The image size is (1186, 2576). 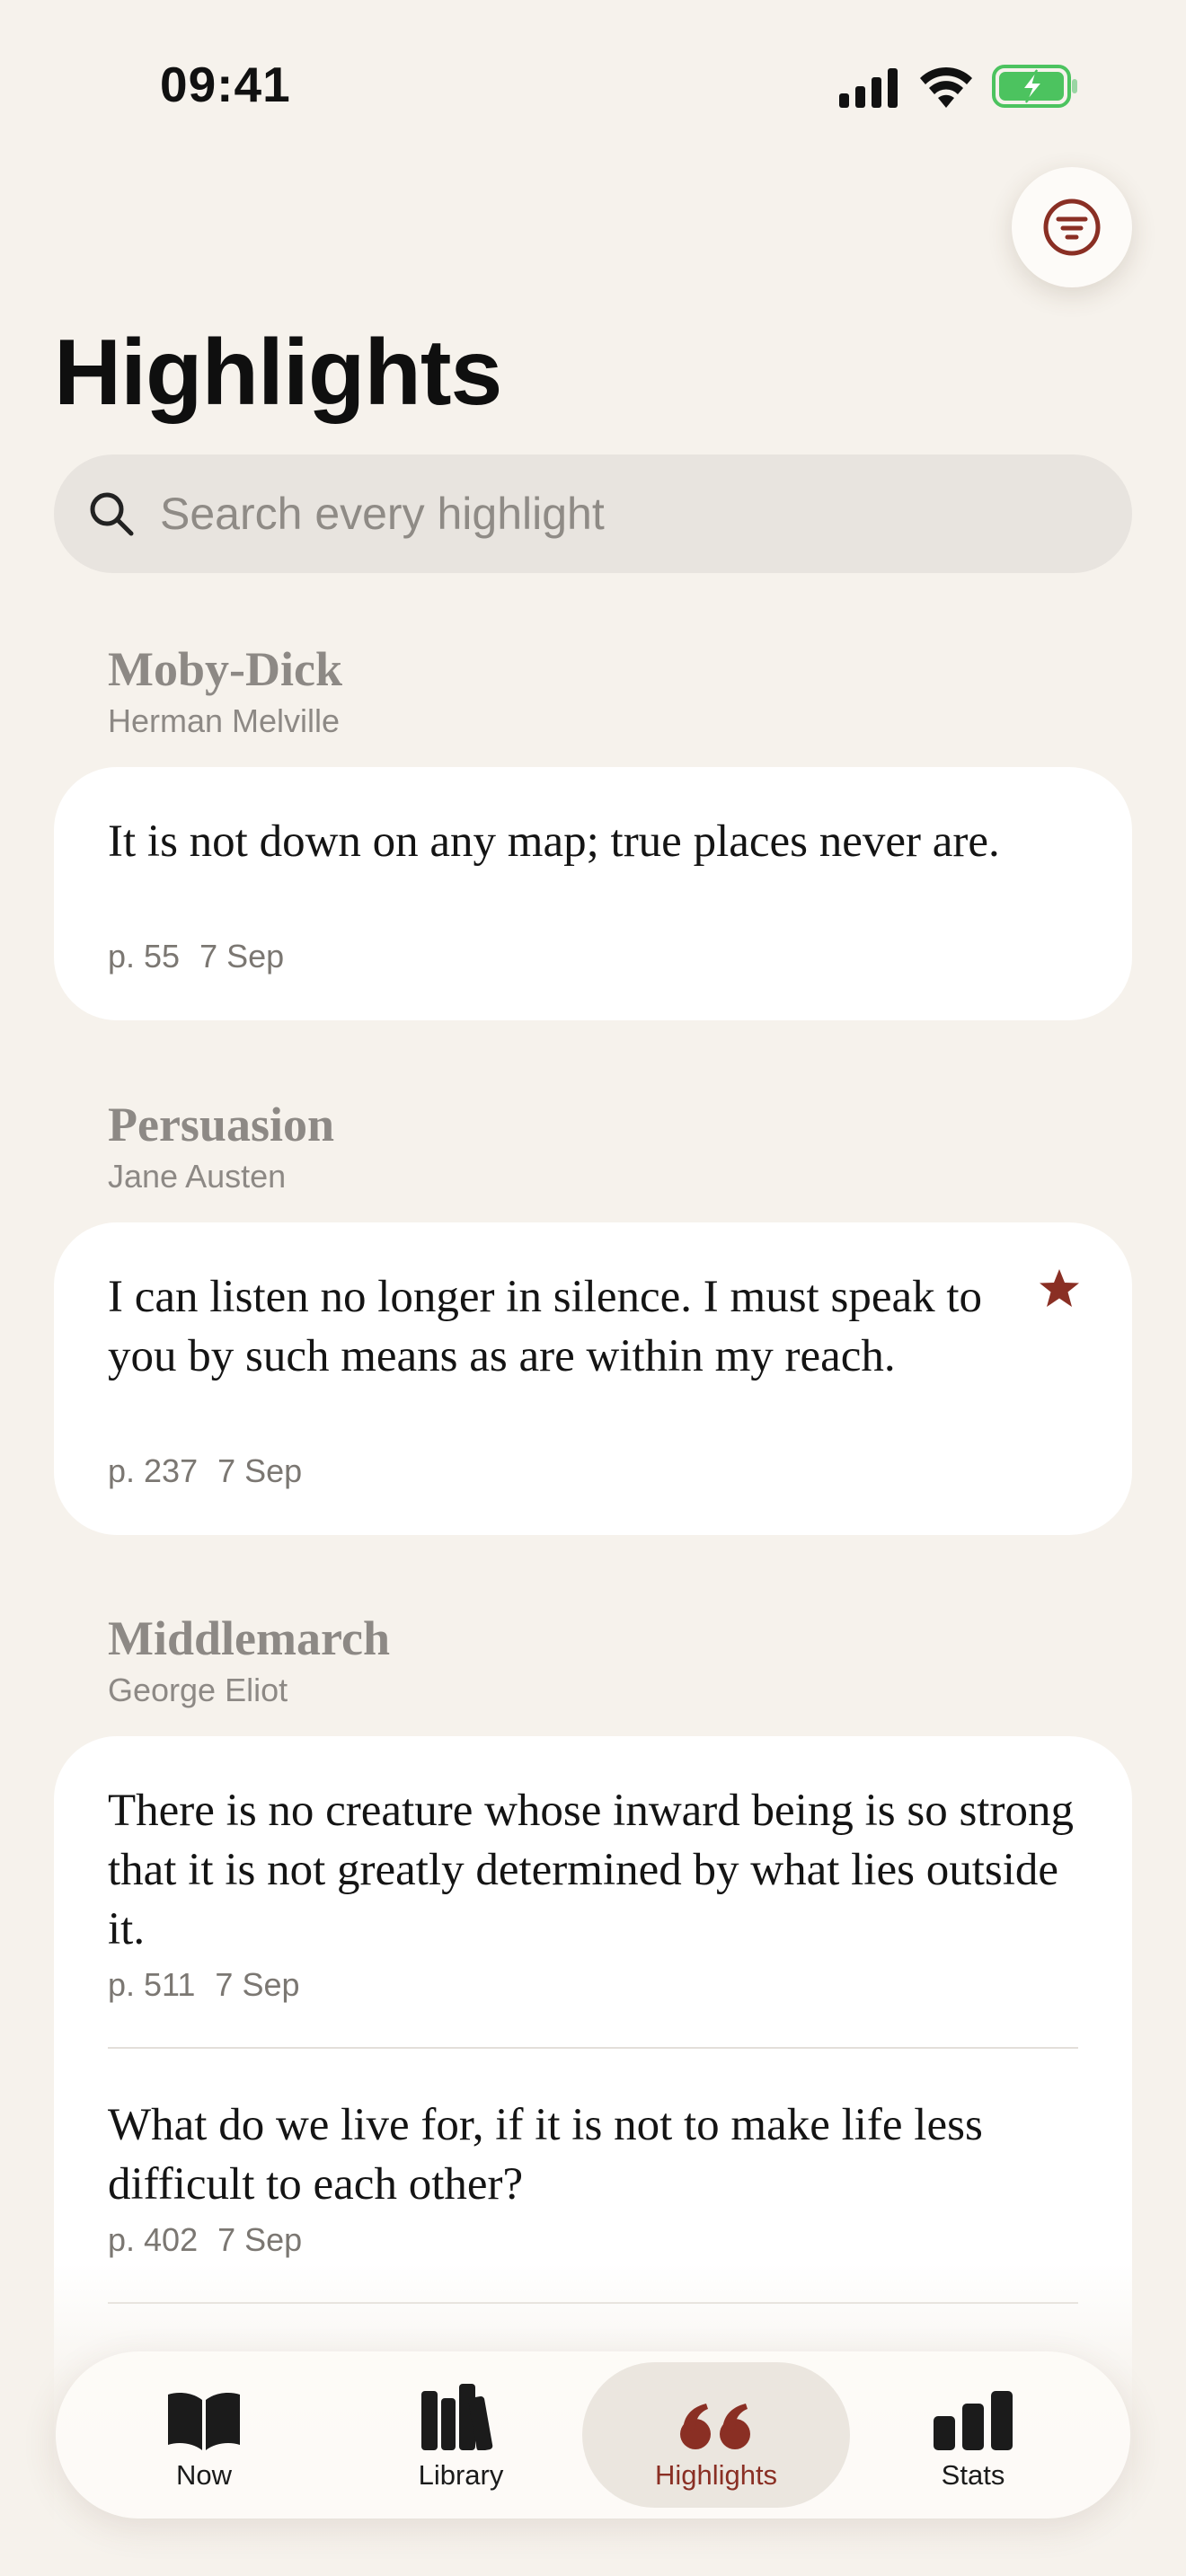 I want to click on highlight-page: p. 237, so click(x=153, y=1470).